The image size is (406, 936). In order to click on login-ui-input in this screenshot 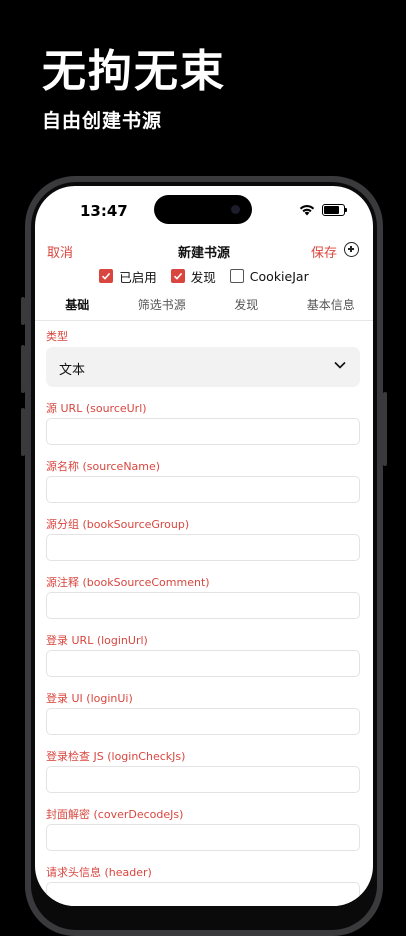, I will do `click(203, 721)`.